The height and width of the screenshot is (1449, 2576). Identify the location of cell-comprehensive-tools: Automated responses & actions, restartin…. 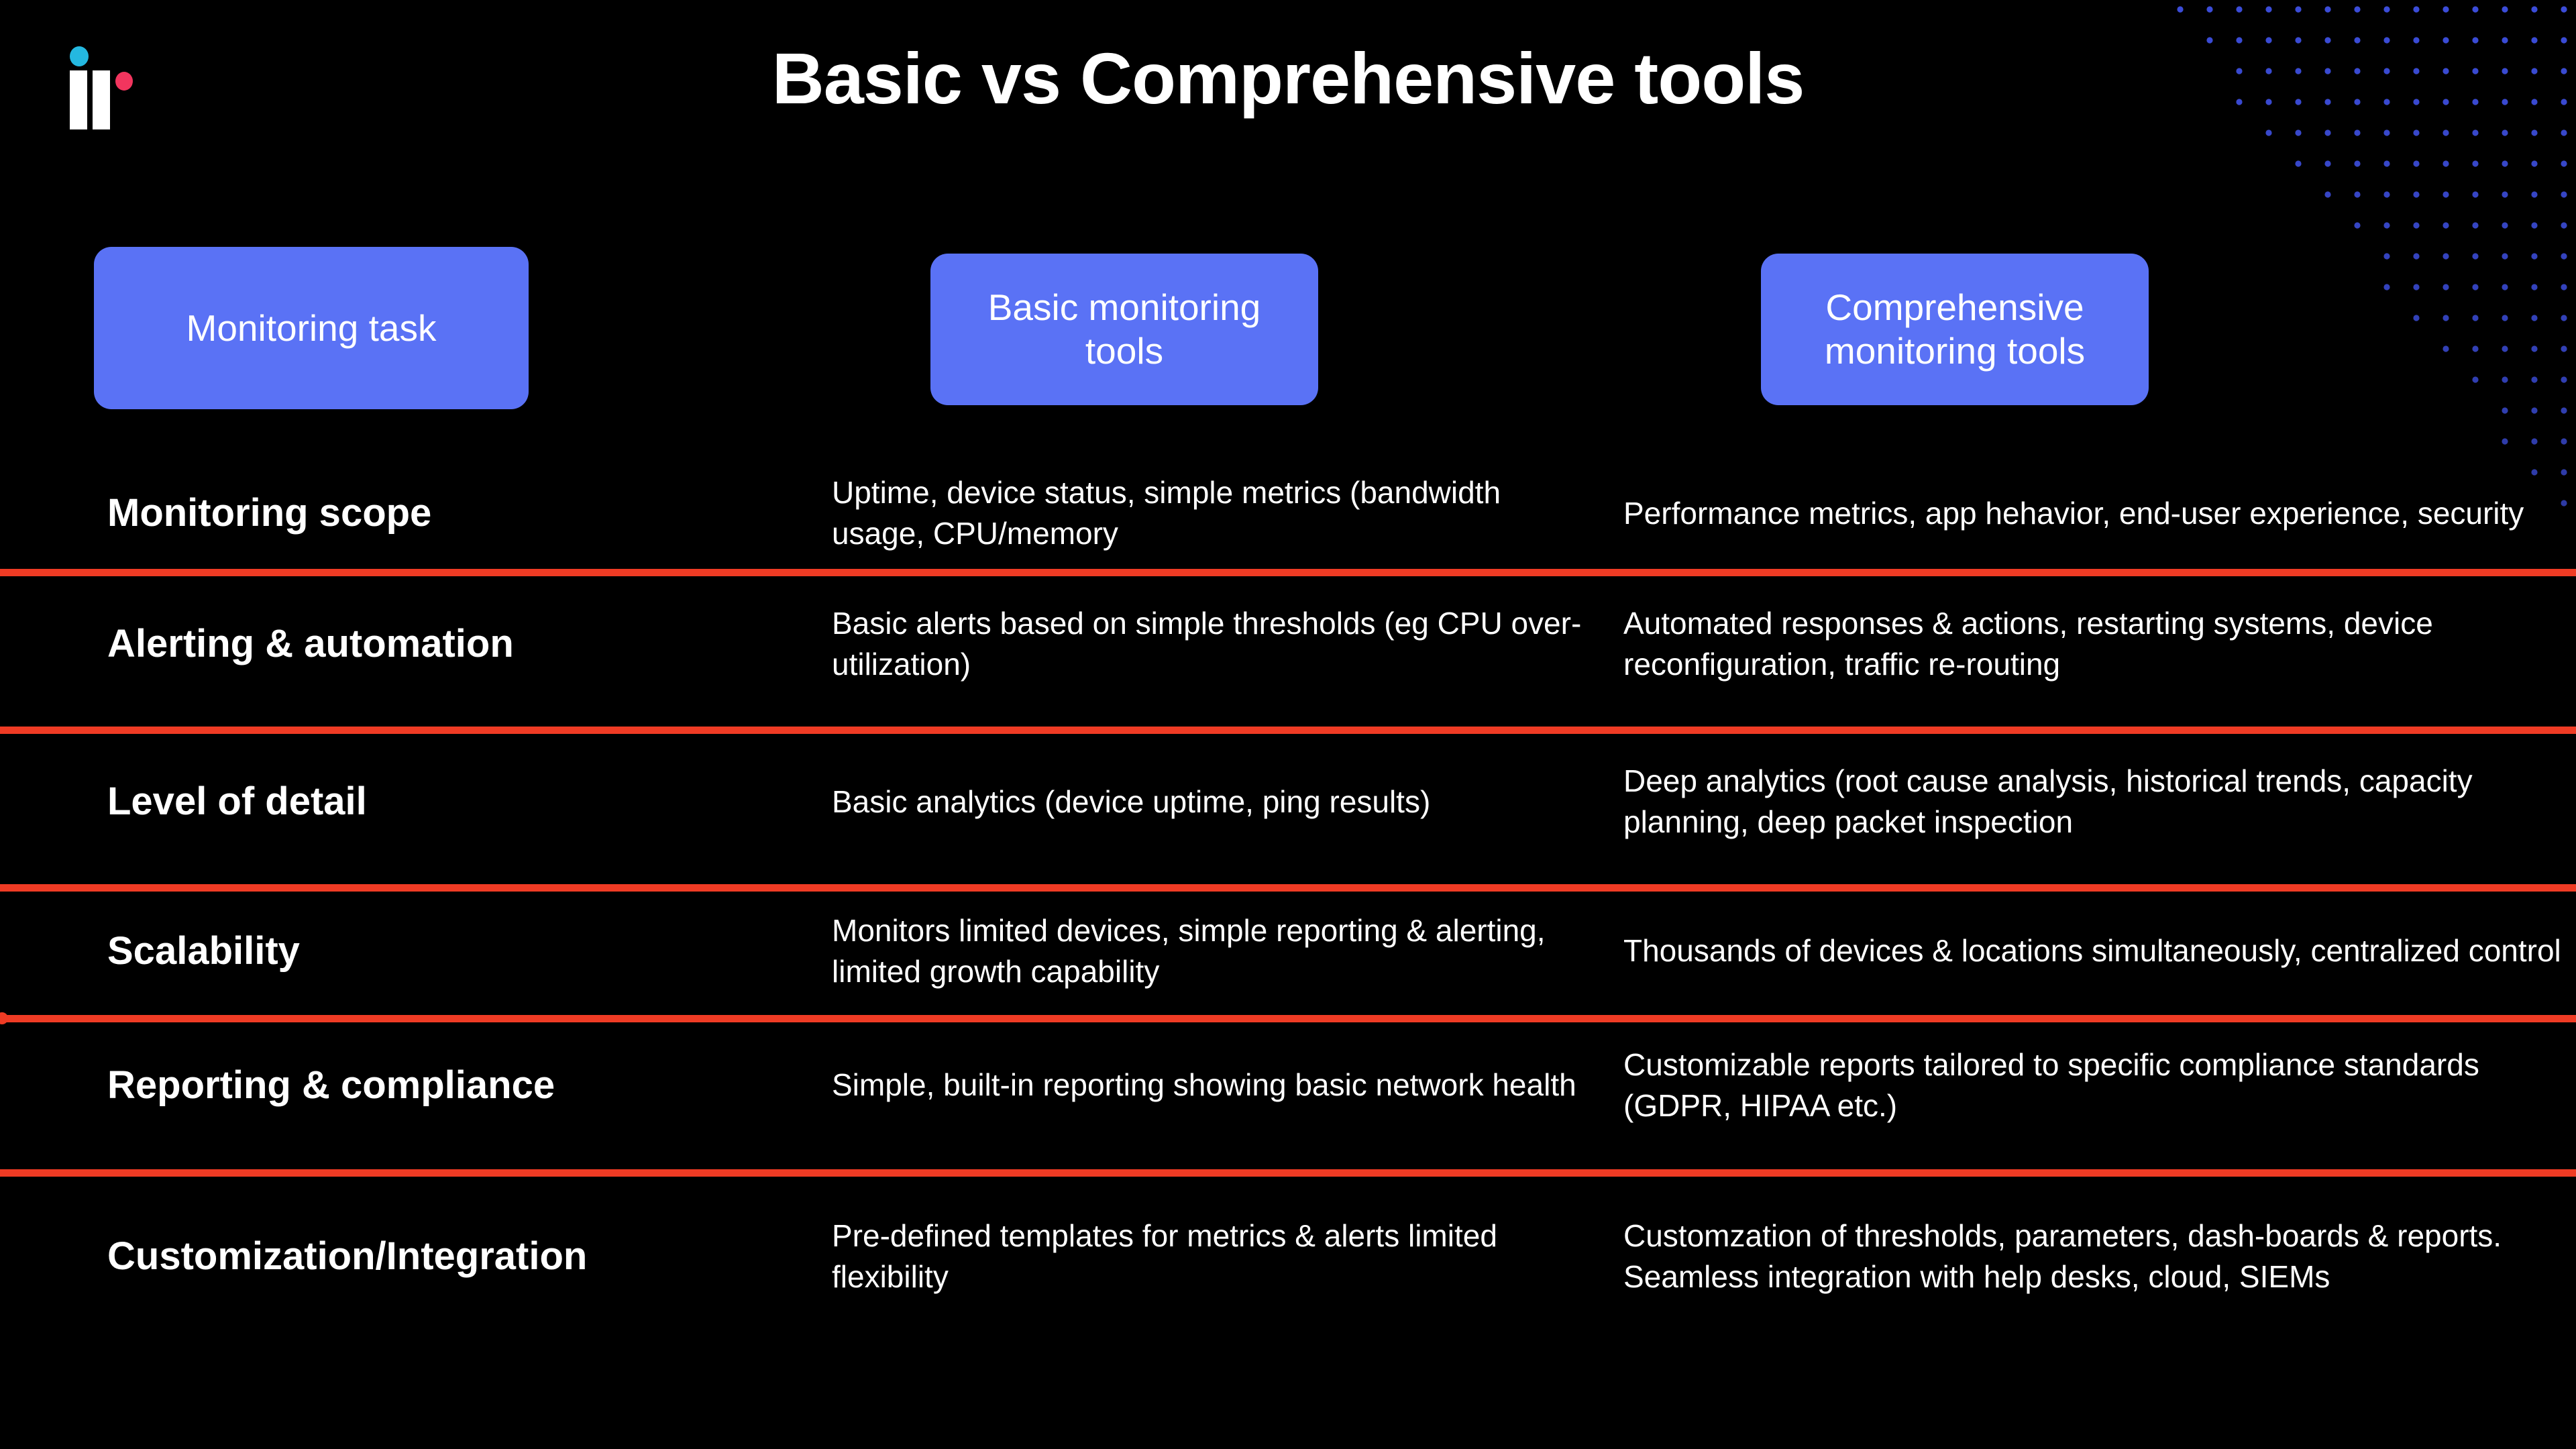
(2028, 644).